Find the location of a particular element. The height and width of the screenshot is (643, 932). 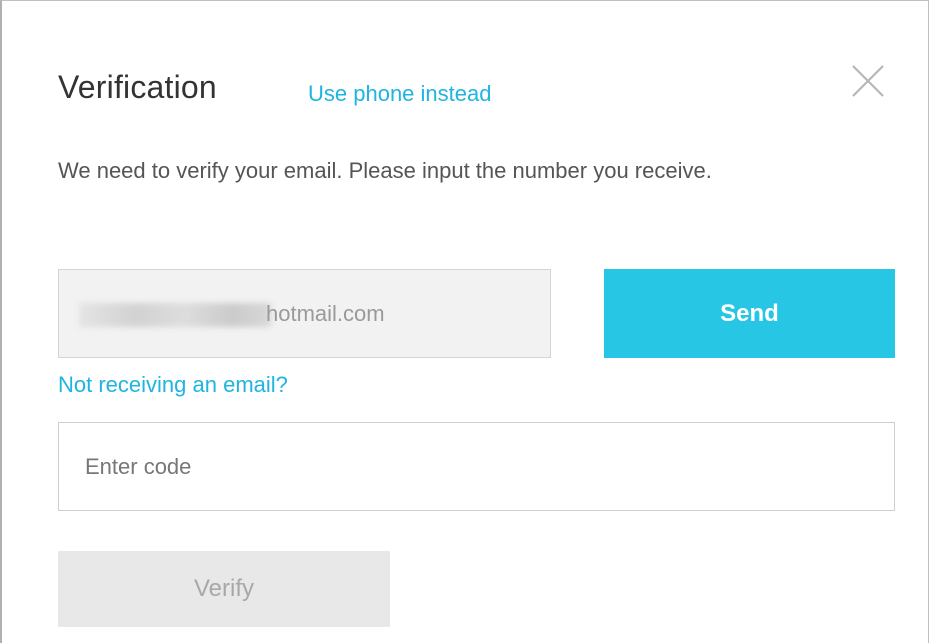

dialog-title: Verification is located at coordinates (137, 87).